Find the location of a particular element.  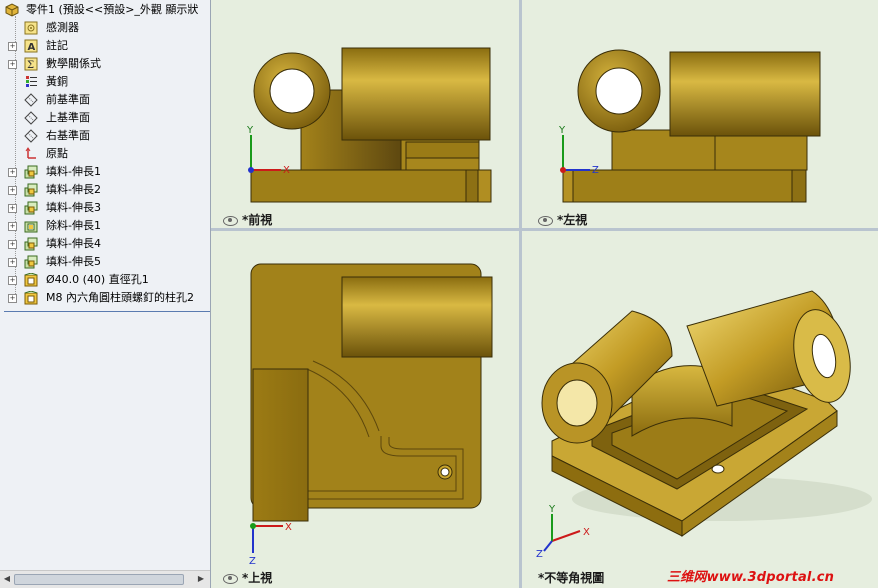

tree-item: 右基準面 is located at coordinates (105, 136).